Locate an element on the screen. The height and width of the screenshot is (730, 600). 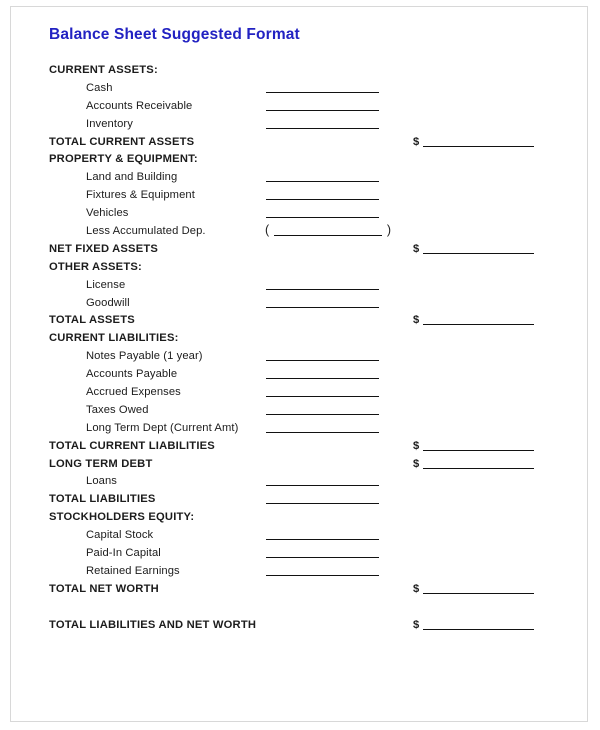
line-item-label: Retained Earnings is located at coordinates (133, 570).